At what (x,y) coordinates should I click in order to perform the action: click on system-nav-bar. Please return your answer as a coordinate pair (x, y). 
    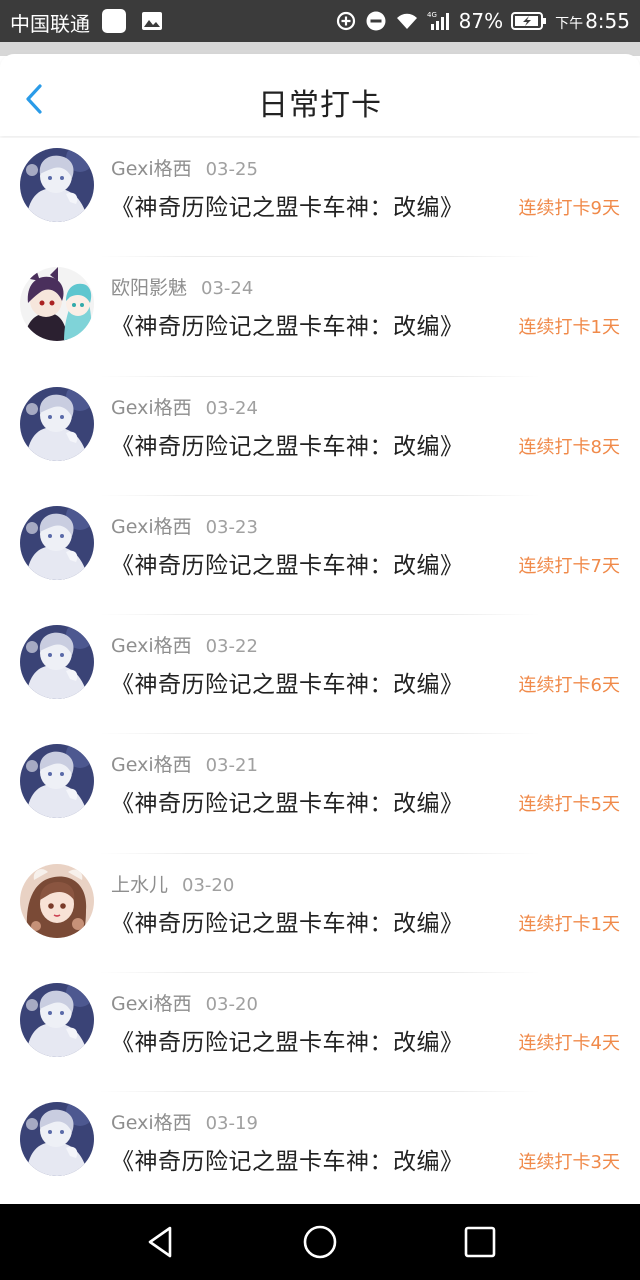
    Looking at the image, I should click on (320, 1242).